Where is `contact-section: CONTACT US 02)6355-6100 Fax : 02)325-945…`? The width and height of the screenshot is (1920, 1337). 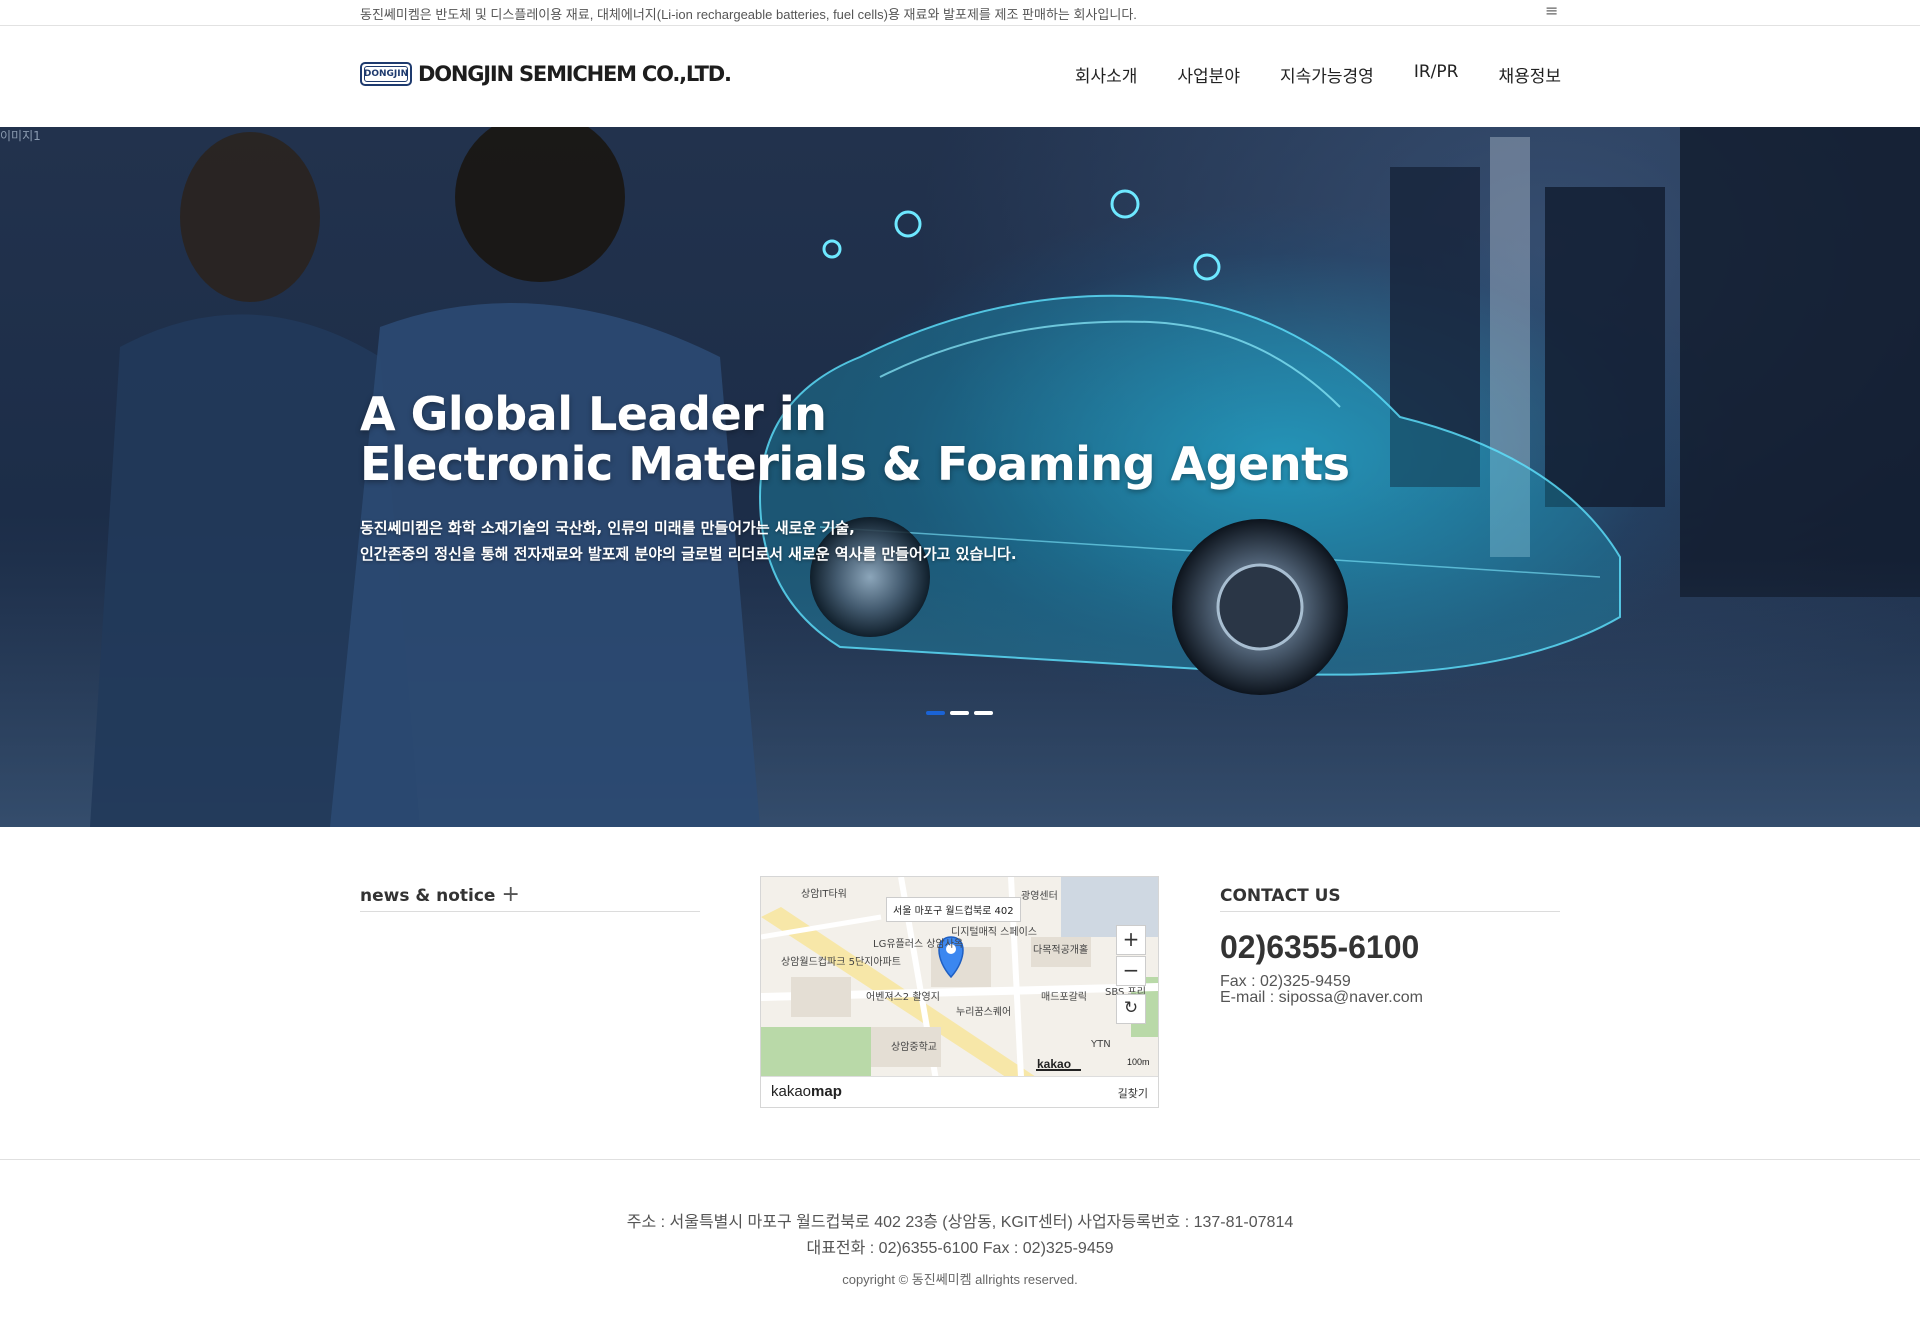 contact-section: CONTACT US 02)6355-6100 Fax : 02)325-945… is located at coordinates (1390, 946).